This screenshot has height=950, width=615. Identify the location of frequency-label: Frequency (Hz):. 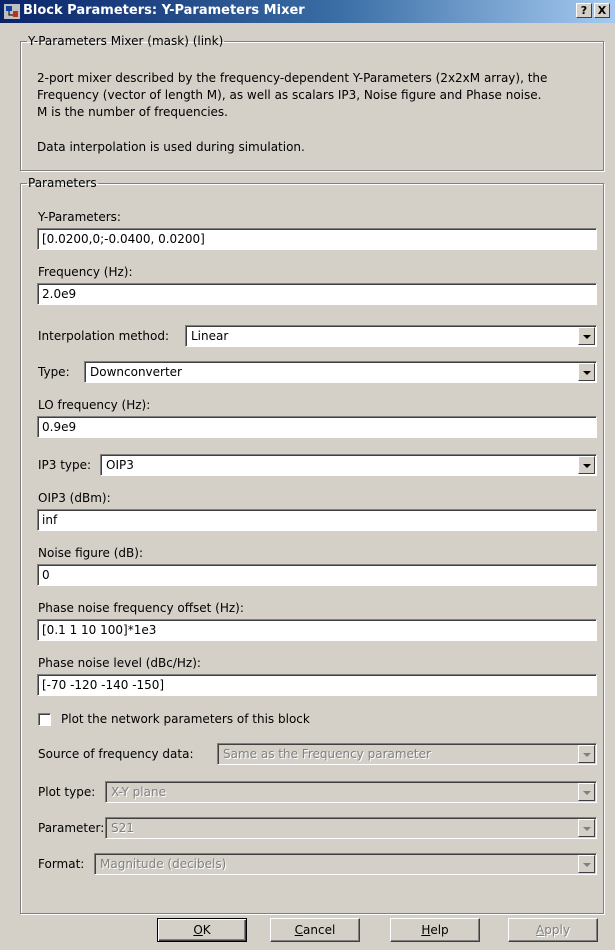
(85, 272).